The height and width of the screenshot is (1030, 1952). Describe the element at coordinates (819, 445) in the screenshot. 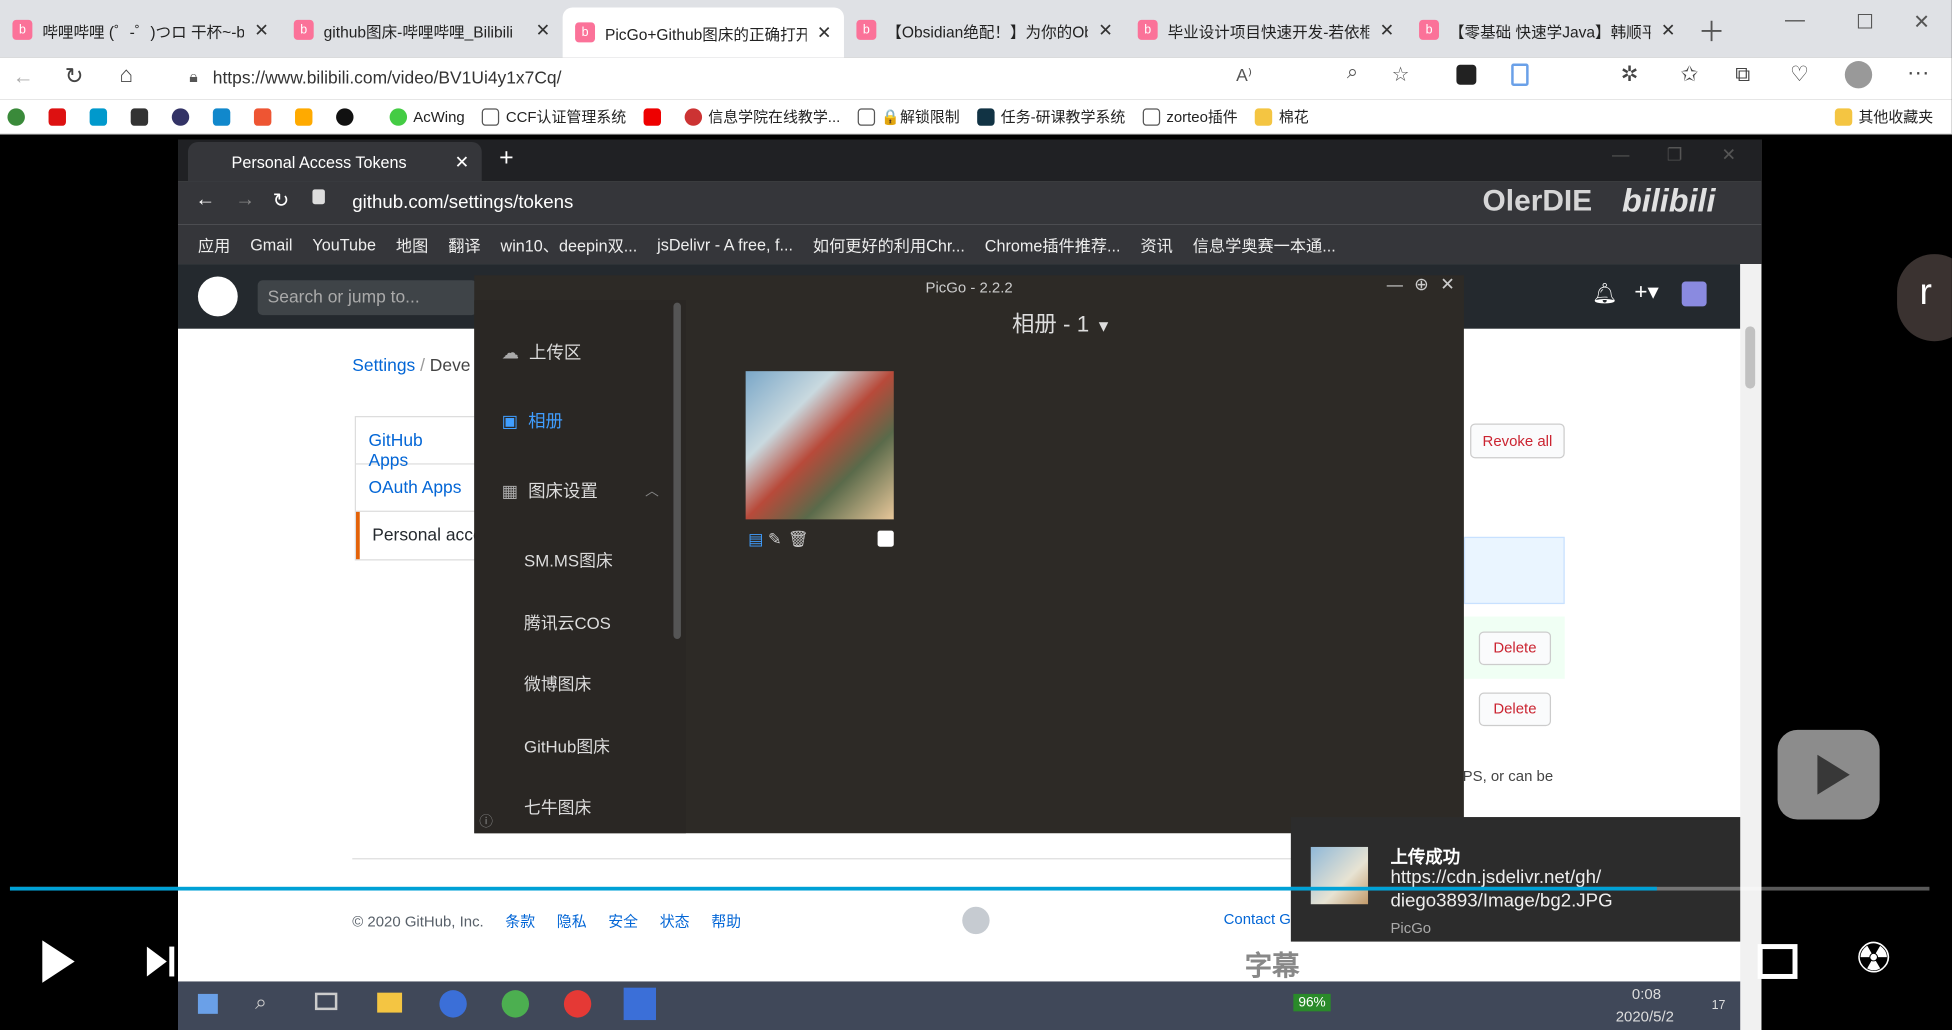

I see `album-image-thumbnail` at that location.